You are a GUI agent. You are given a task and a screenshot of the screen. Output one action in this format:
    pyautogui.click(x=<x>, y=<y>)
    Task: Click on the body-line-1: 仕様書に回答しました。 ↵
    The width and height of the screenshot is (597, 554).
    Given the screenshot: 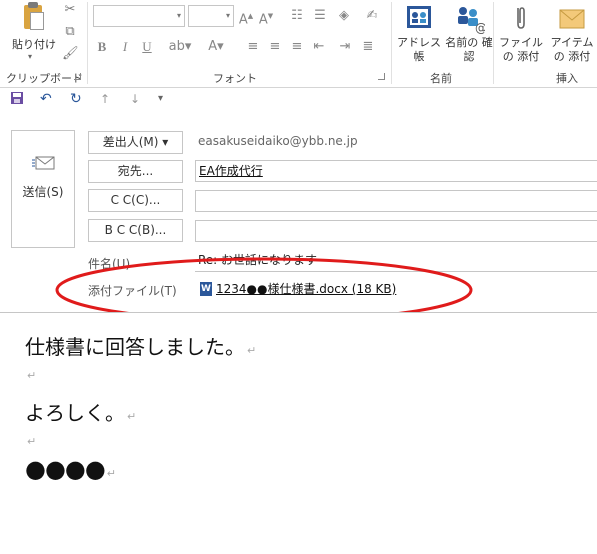 What is the action you would take?
    pyautogui.click(x=141, y=347)
    